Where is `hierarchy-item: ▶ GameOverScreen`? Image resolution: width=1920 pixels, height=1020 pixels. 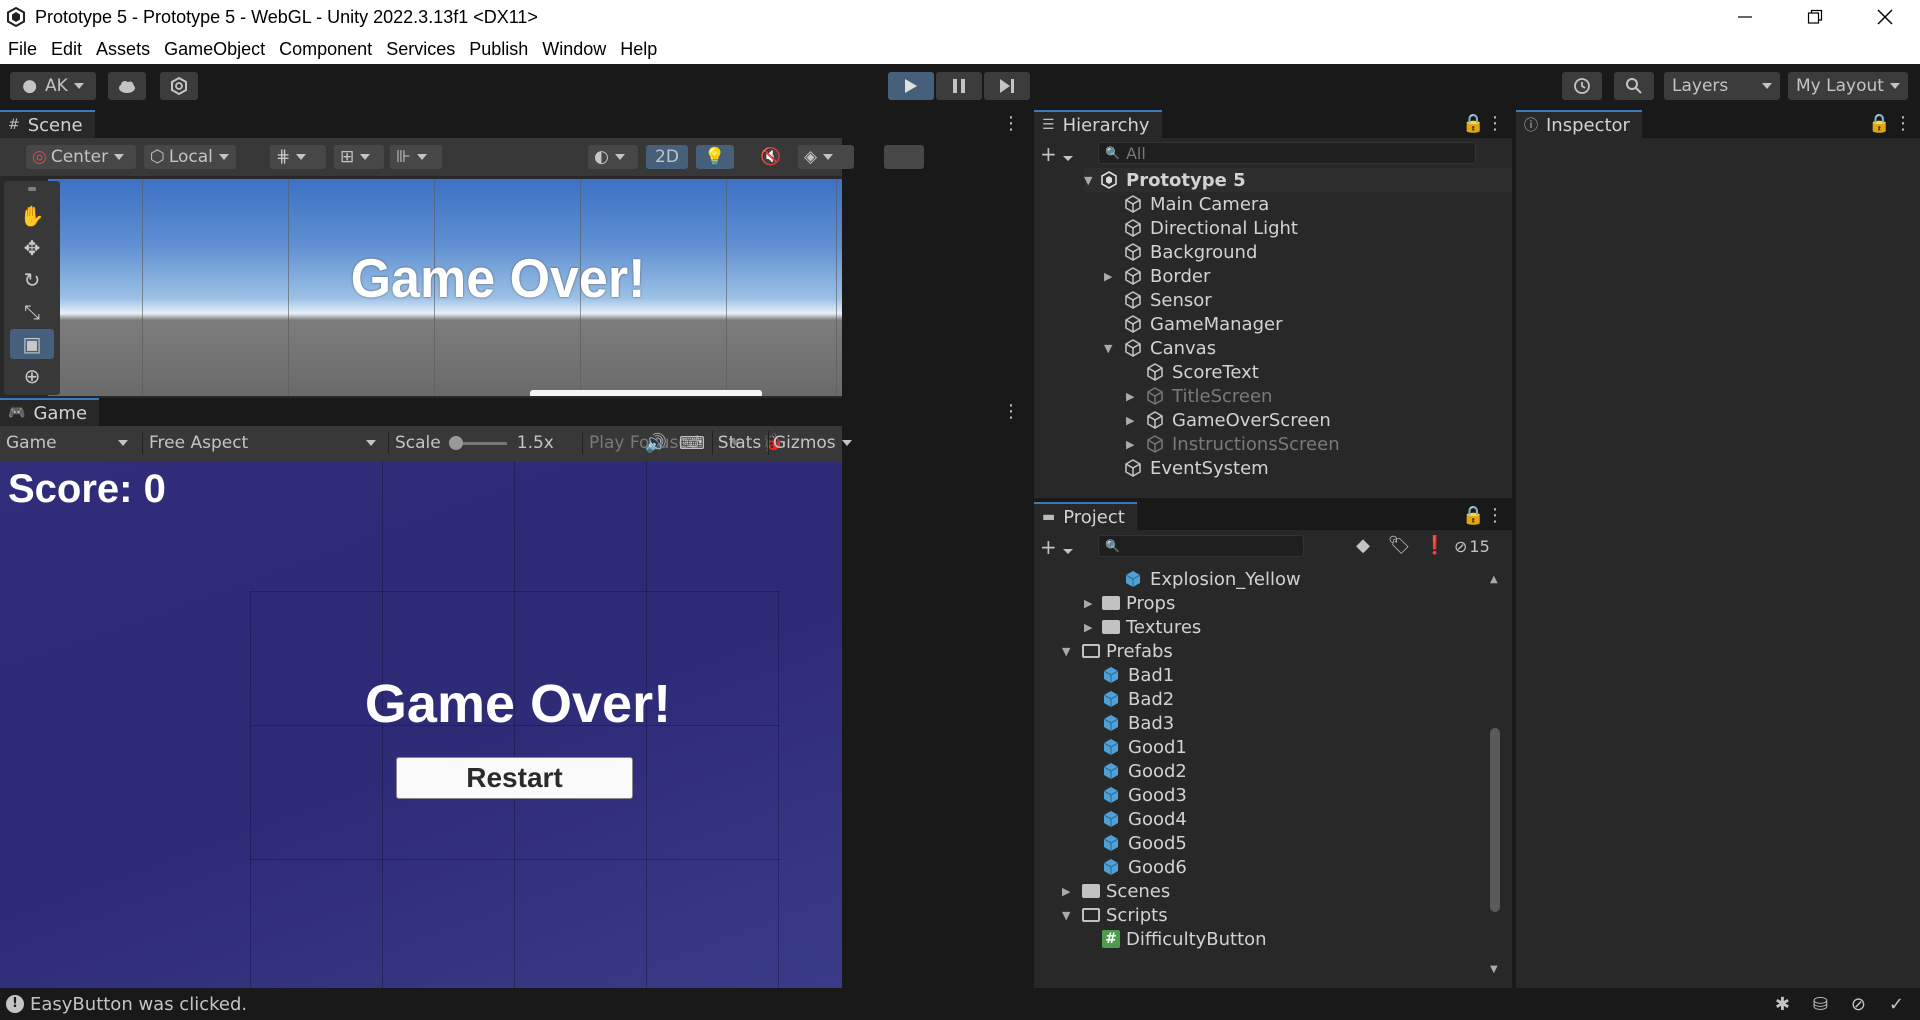 hierarchy-item: ▶ GameOverScreen is located at coordinates (1228, 420).